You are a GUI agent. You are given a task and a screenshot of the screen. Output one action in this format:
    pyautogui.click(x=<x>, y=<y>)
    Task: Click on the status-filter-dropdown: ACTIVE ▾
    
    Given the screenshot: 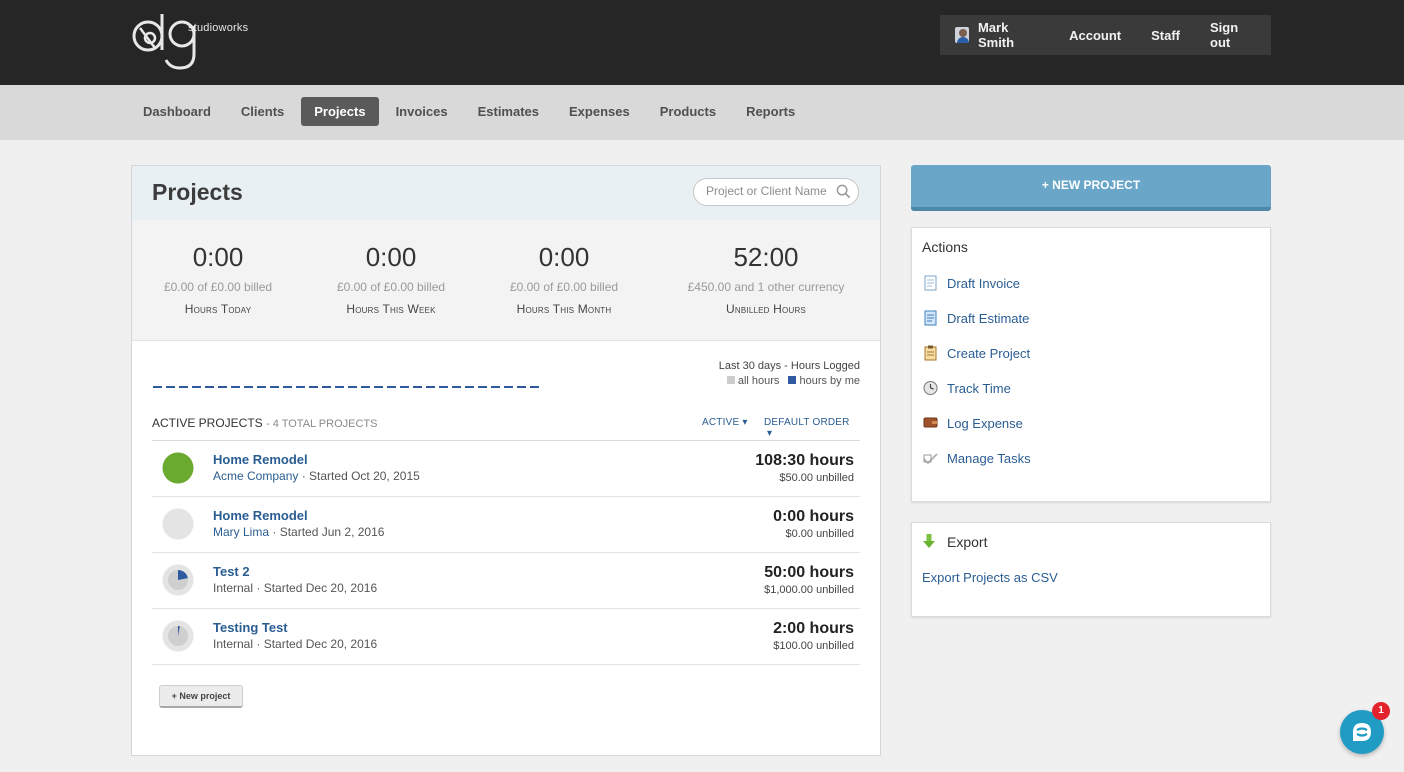 What is the action you would take?
    pyautogui.click(x=725, y=422)
    